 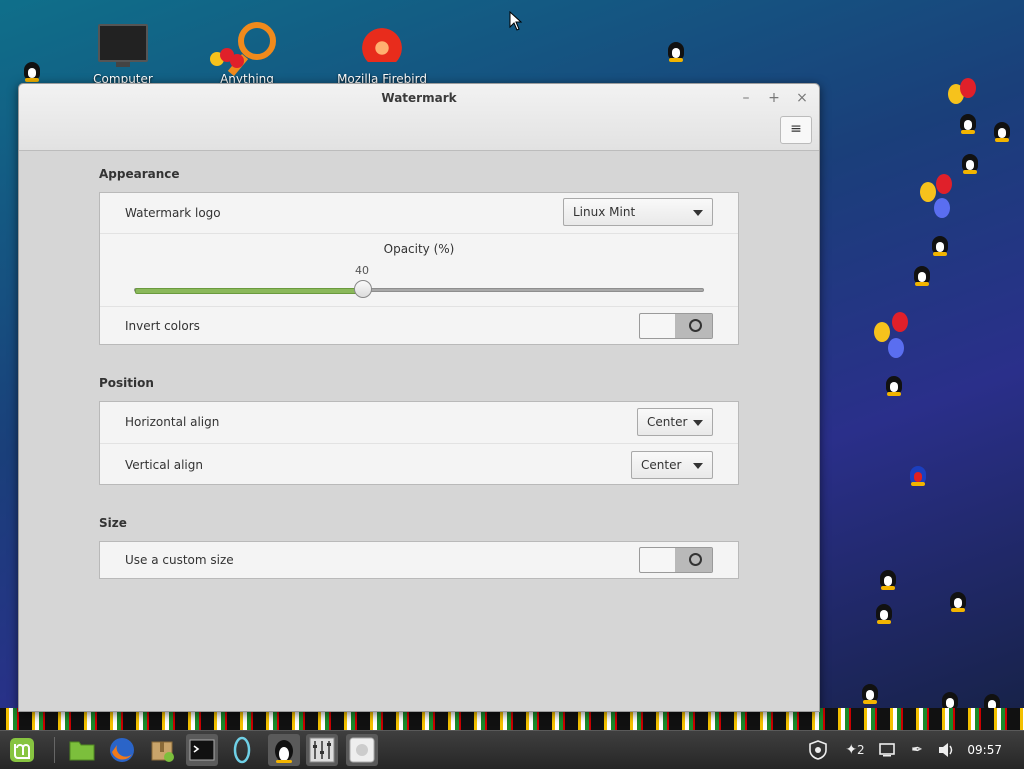 I want to click on display-icon, so click(x=887, y=750).